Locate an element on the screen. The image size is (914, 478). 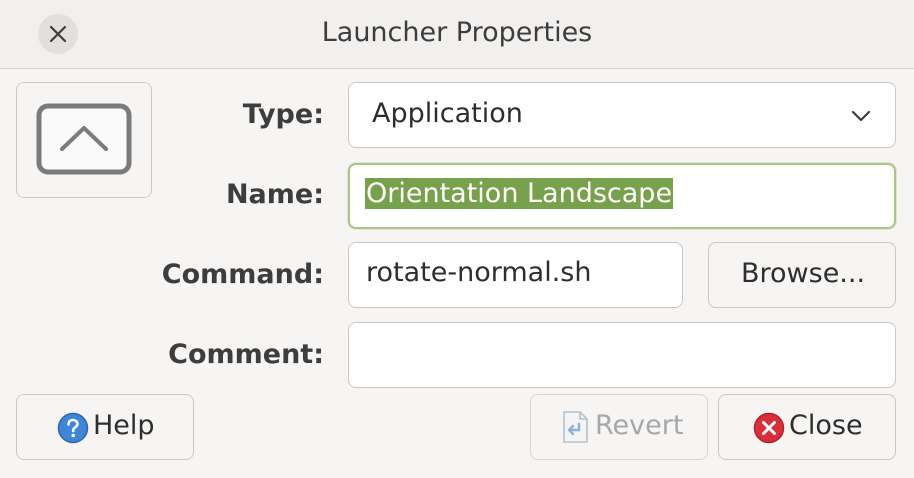
titlebar: Launcher Properties is located at coordinates (457, 34).